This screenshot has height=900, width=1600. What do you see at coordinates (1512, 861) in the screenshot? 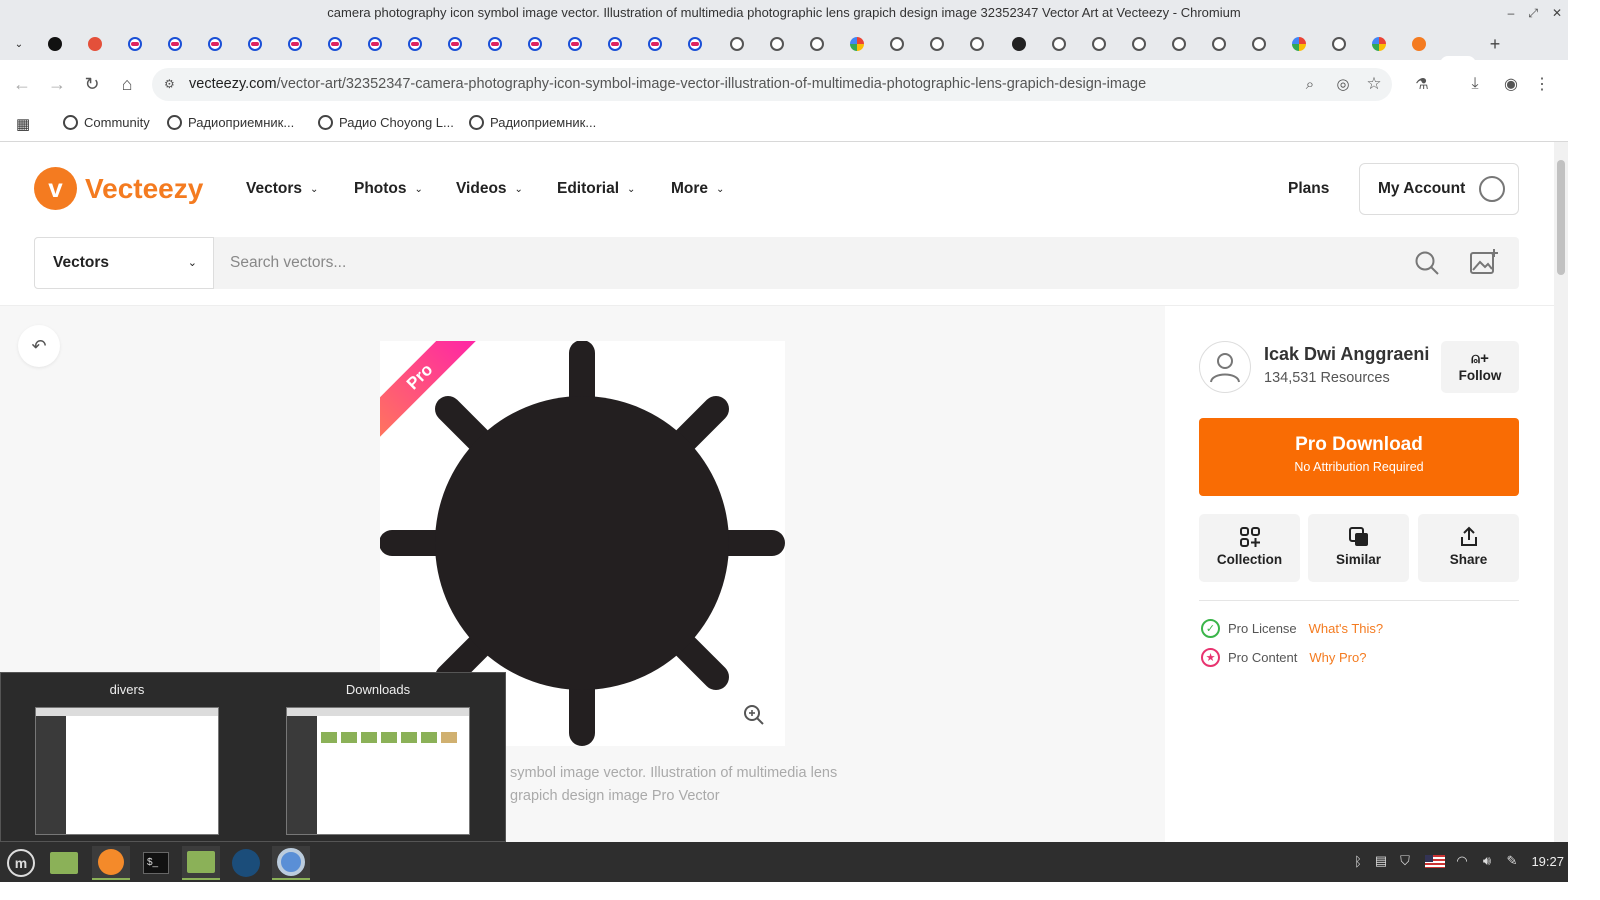
I see `notes-icon: ✎` at bounding box center [1512, 861].